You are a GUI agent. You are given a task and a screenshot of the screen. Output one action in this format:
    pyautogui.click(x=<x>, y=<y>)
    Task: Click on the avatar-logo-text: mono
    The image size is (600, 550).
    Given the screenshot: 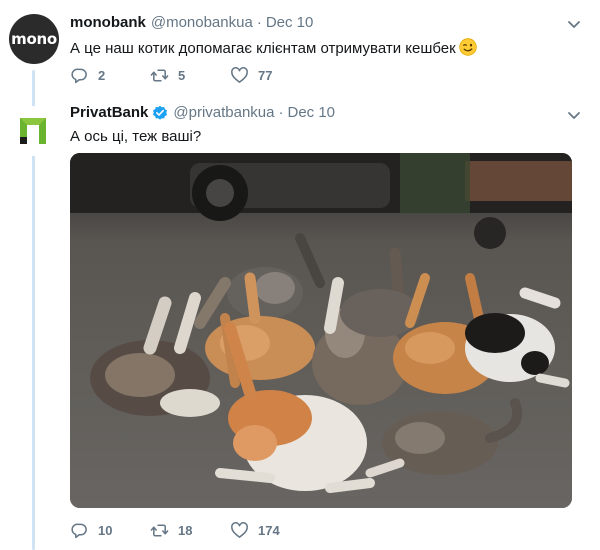 What is the action you would take?
    pyautogui.click(x=34, y=39)
    